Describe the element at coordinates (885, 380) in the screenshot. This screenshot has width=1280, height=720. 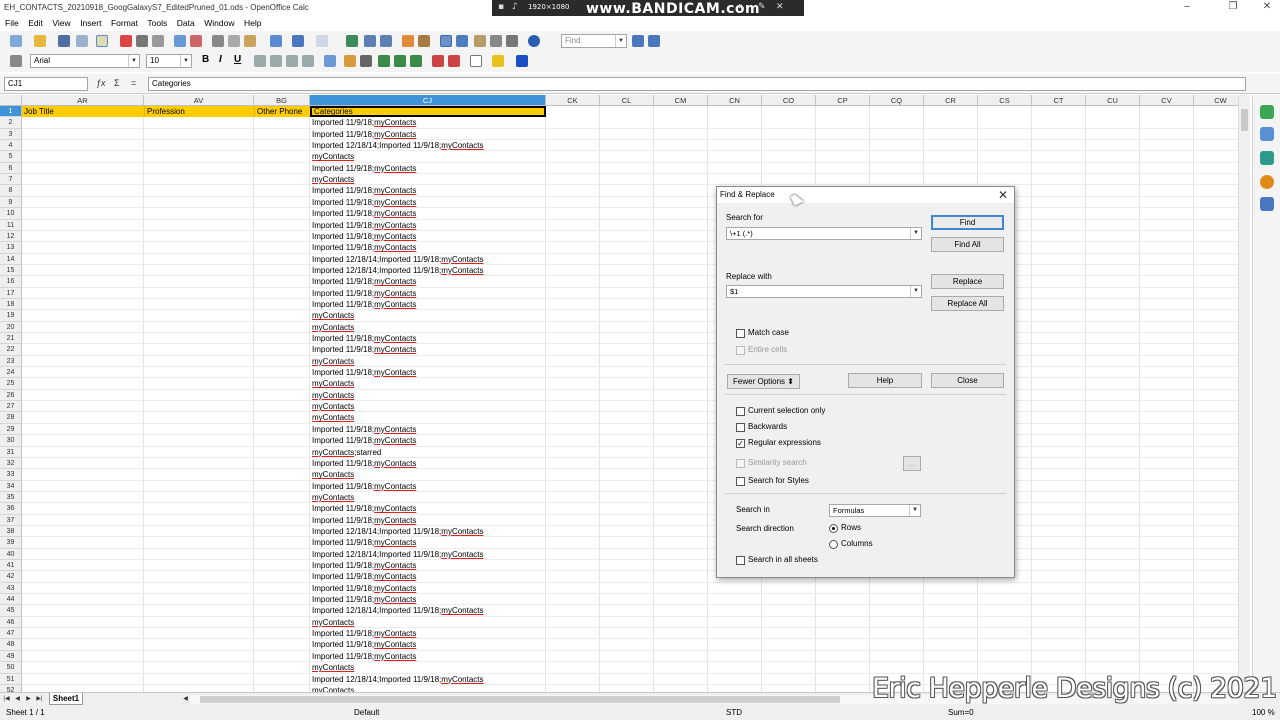
I see `help-button: Help` at that location.